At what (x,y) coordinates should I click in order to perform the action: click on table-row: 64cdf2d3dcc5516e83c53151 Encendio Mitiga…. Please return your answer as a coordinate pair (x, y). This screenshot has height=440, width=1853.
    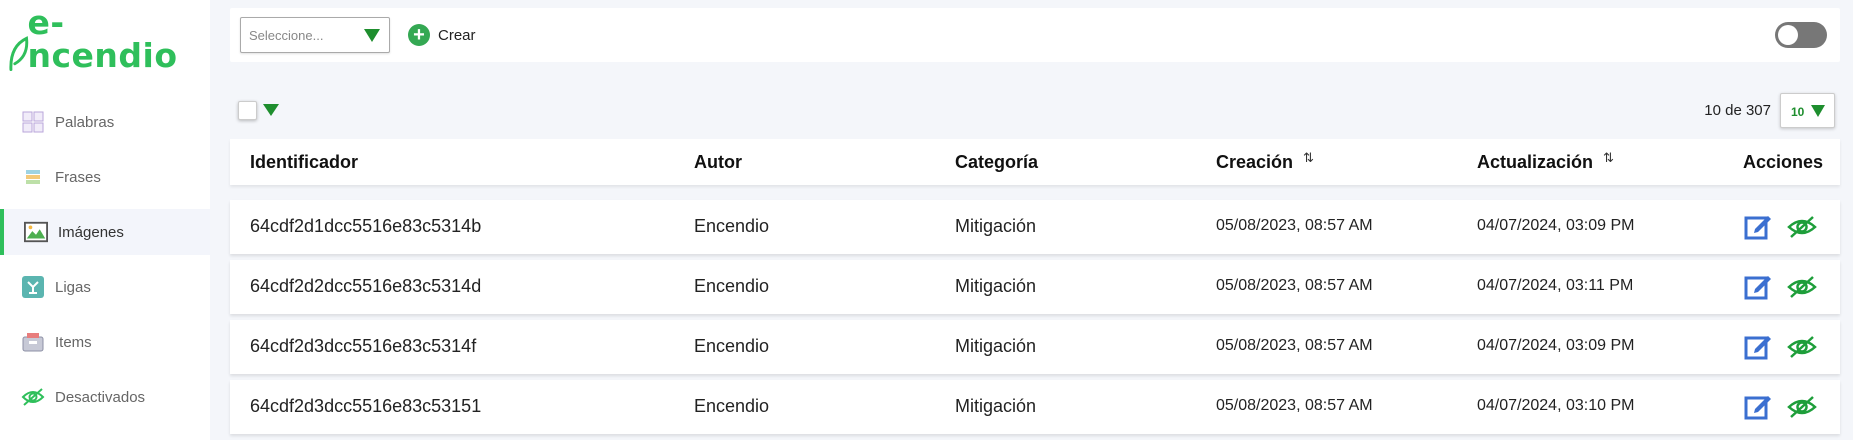
    Looking at the image, I should click on (1035, 407).